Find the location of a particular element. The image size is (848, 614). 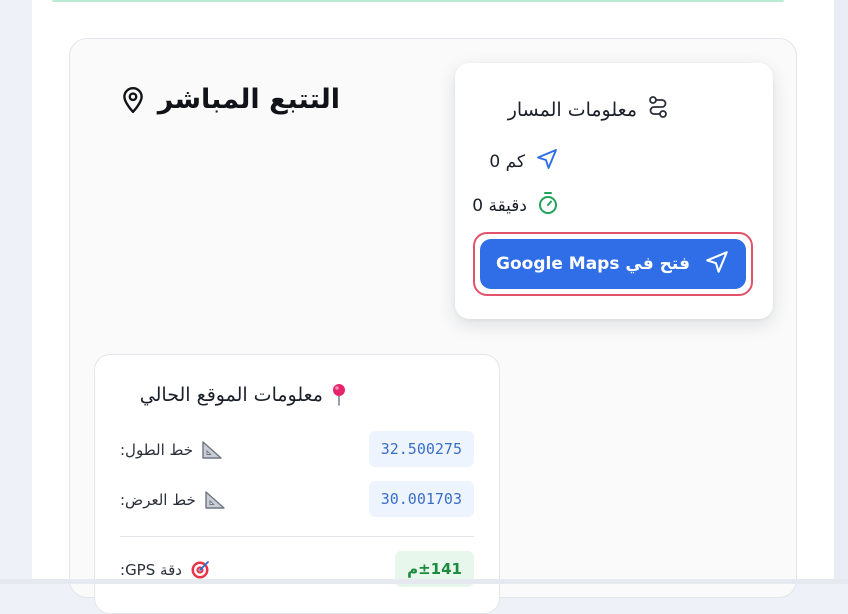

route-distance-value: كم 0 is located at coordinates (507, 161).